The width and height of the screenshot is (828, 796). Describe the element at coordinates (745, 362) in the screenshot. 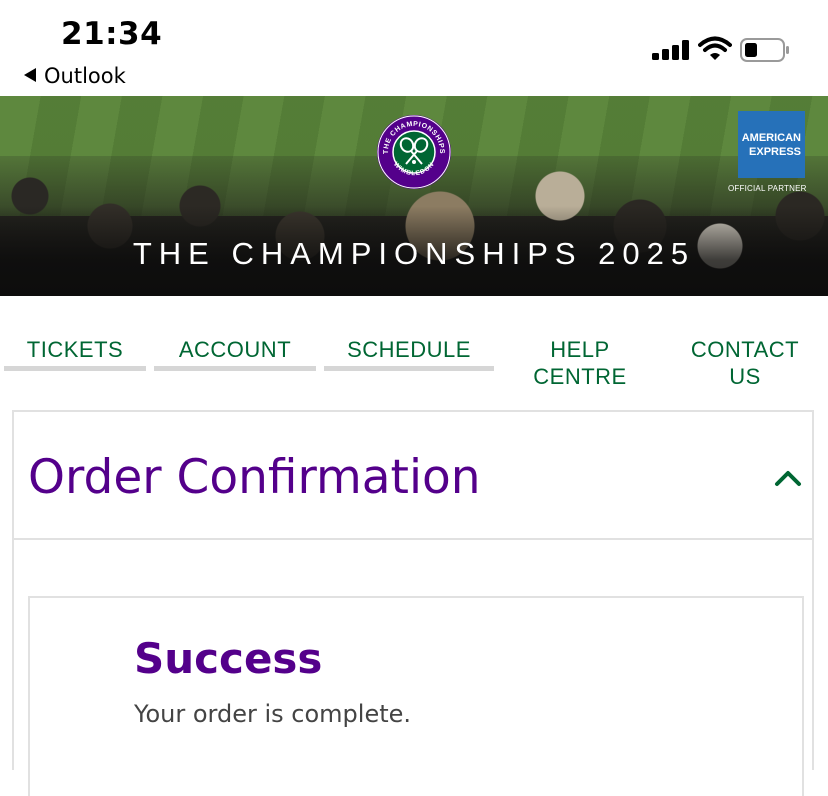

I see `nav-contact-us: CONTACT US` at that location.